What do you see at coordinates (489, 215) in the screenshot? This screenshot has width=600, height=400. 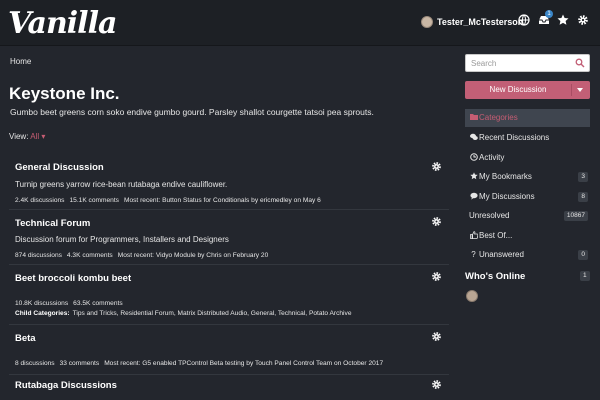 I see `sidebar-item-label: Unresolved` at bounding box center [489, 215].